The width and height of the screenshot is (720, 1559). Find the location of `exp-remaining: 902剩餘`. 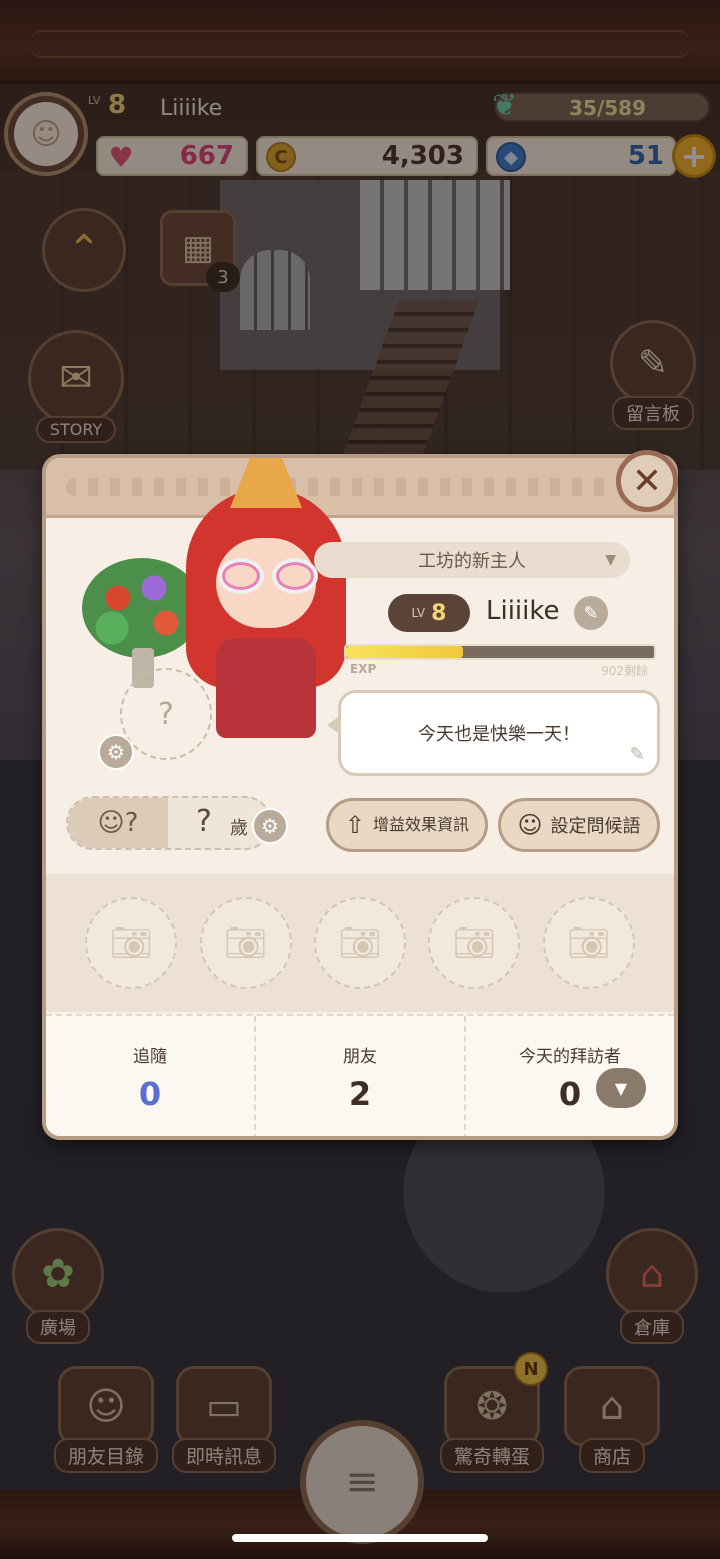

exp-remaining: 902剩餘 is located at coordinates (624, 671).